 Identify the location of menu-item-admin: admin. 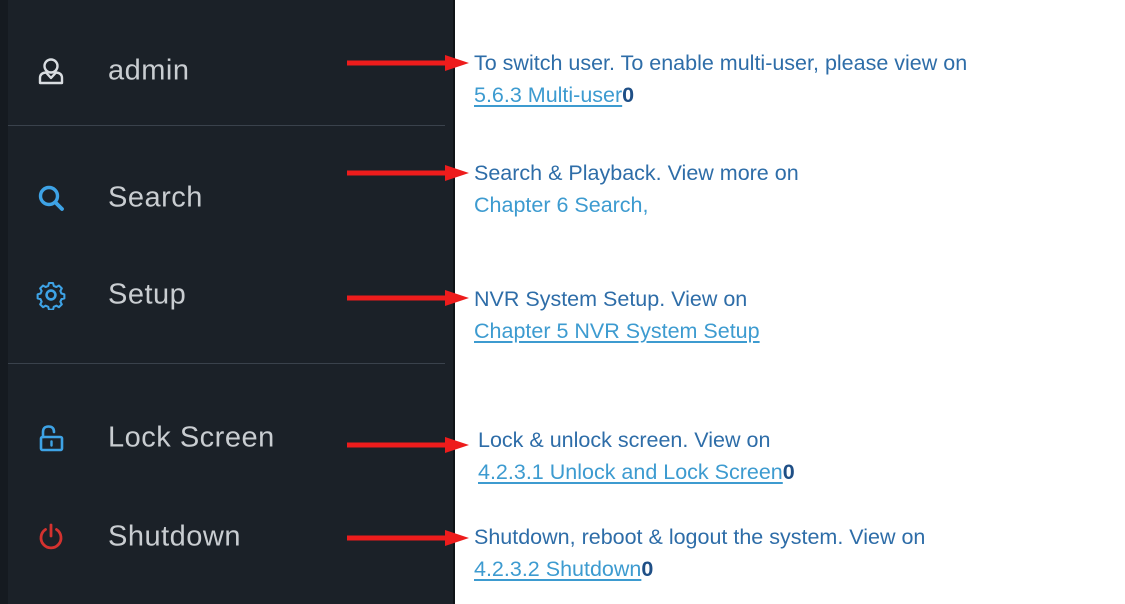
(231, 71).